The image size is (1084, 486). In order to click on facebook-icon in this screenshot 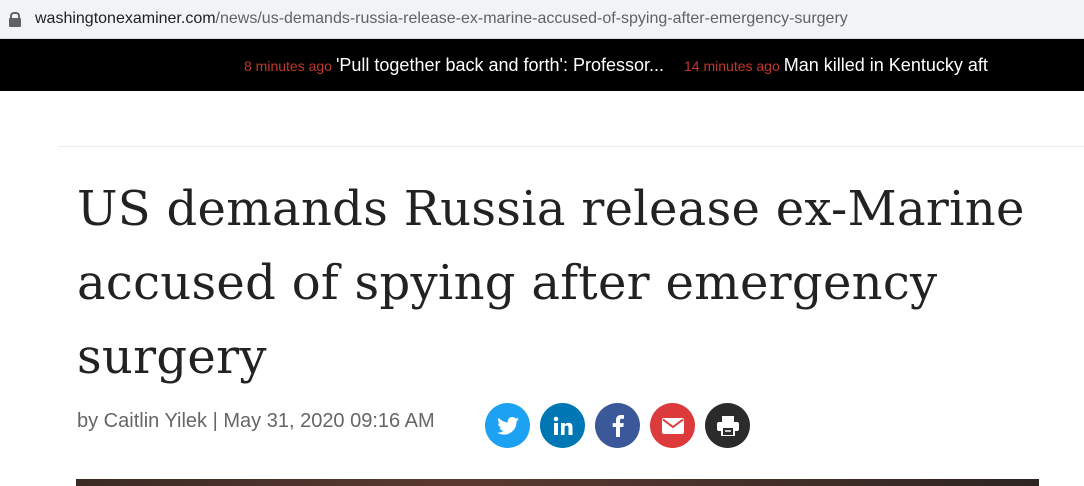, I will do `click(618, 425)`.